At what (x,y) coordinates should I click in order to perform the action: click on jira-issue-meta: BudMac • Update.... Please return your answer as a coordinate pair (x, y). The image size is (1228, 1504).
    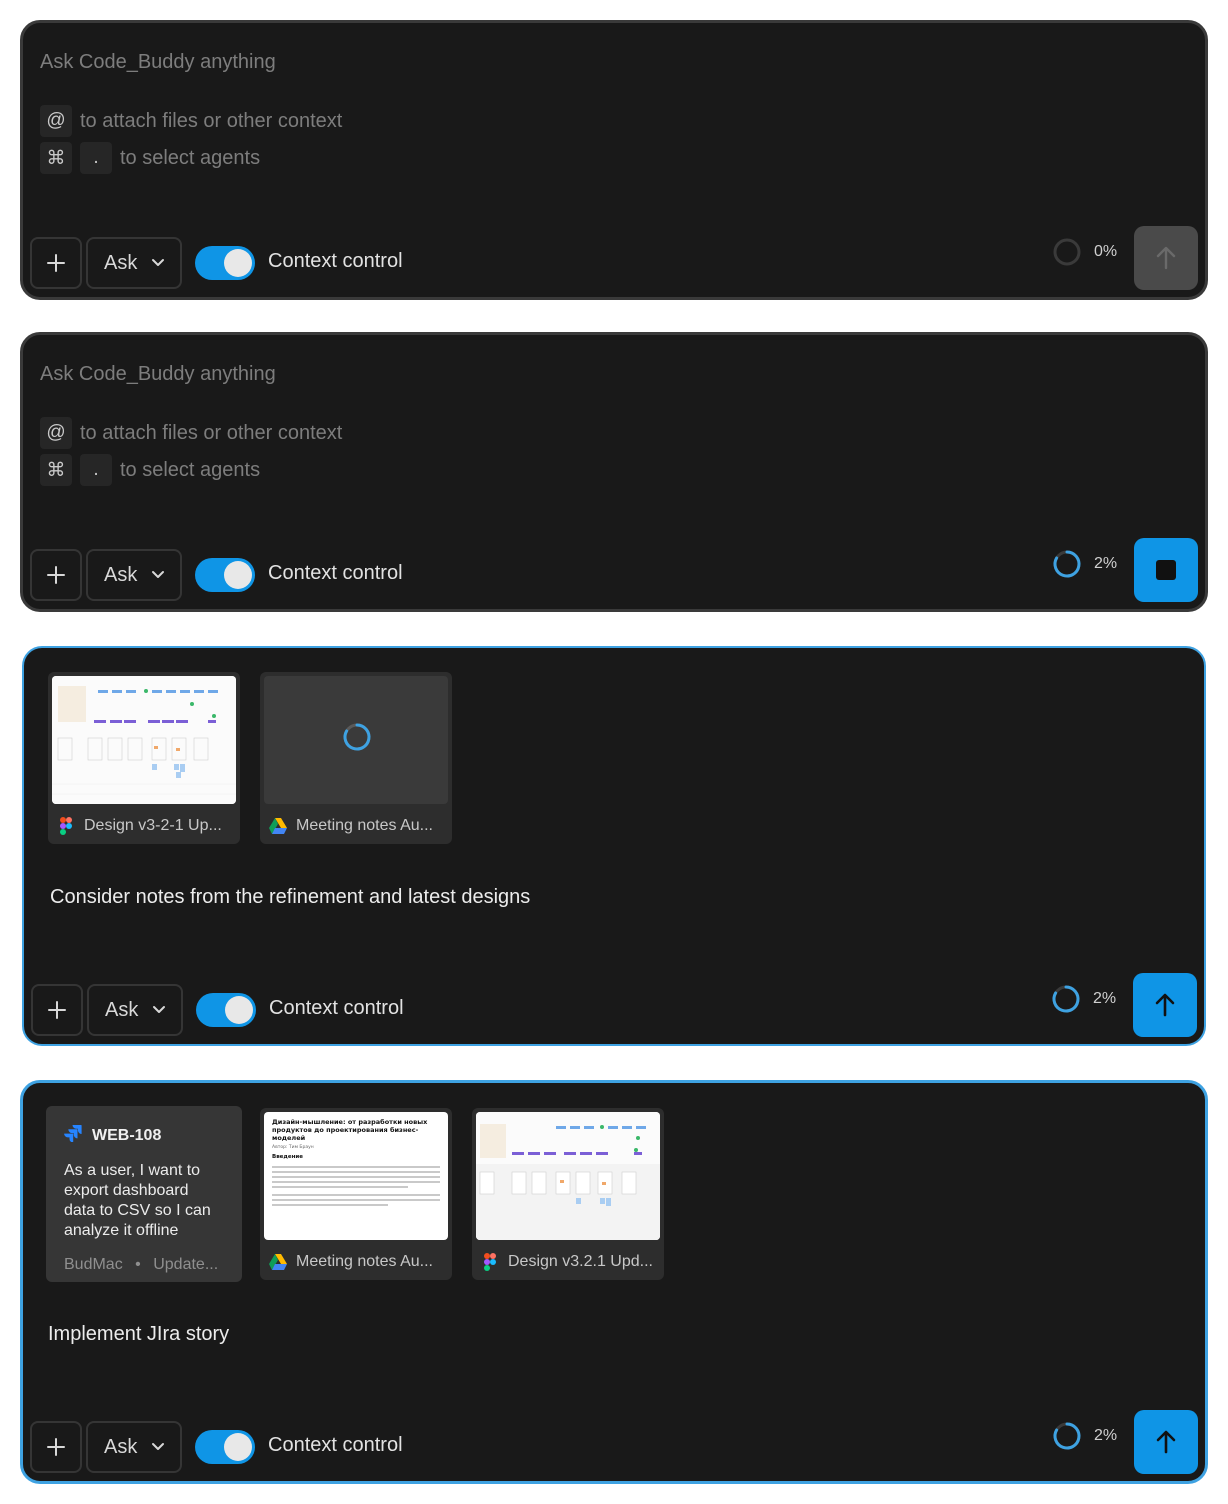
    Looking at the image, I should click on (141, 1265).